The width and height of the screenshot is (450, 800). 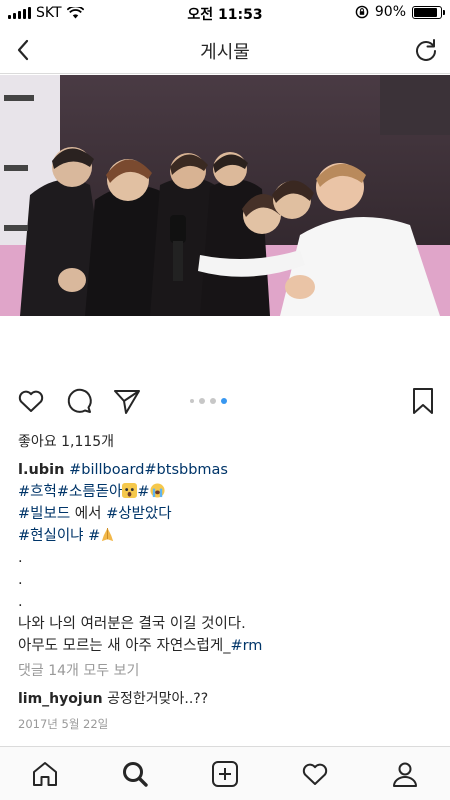 What do you see at coordinates (390, 12) in the screenshot?
I see `battery-percent: 90%` at bounding box center [390, 12].